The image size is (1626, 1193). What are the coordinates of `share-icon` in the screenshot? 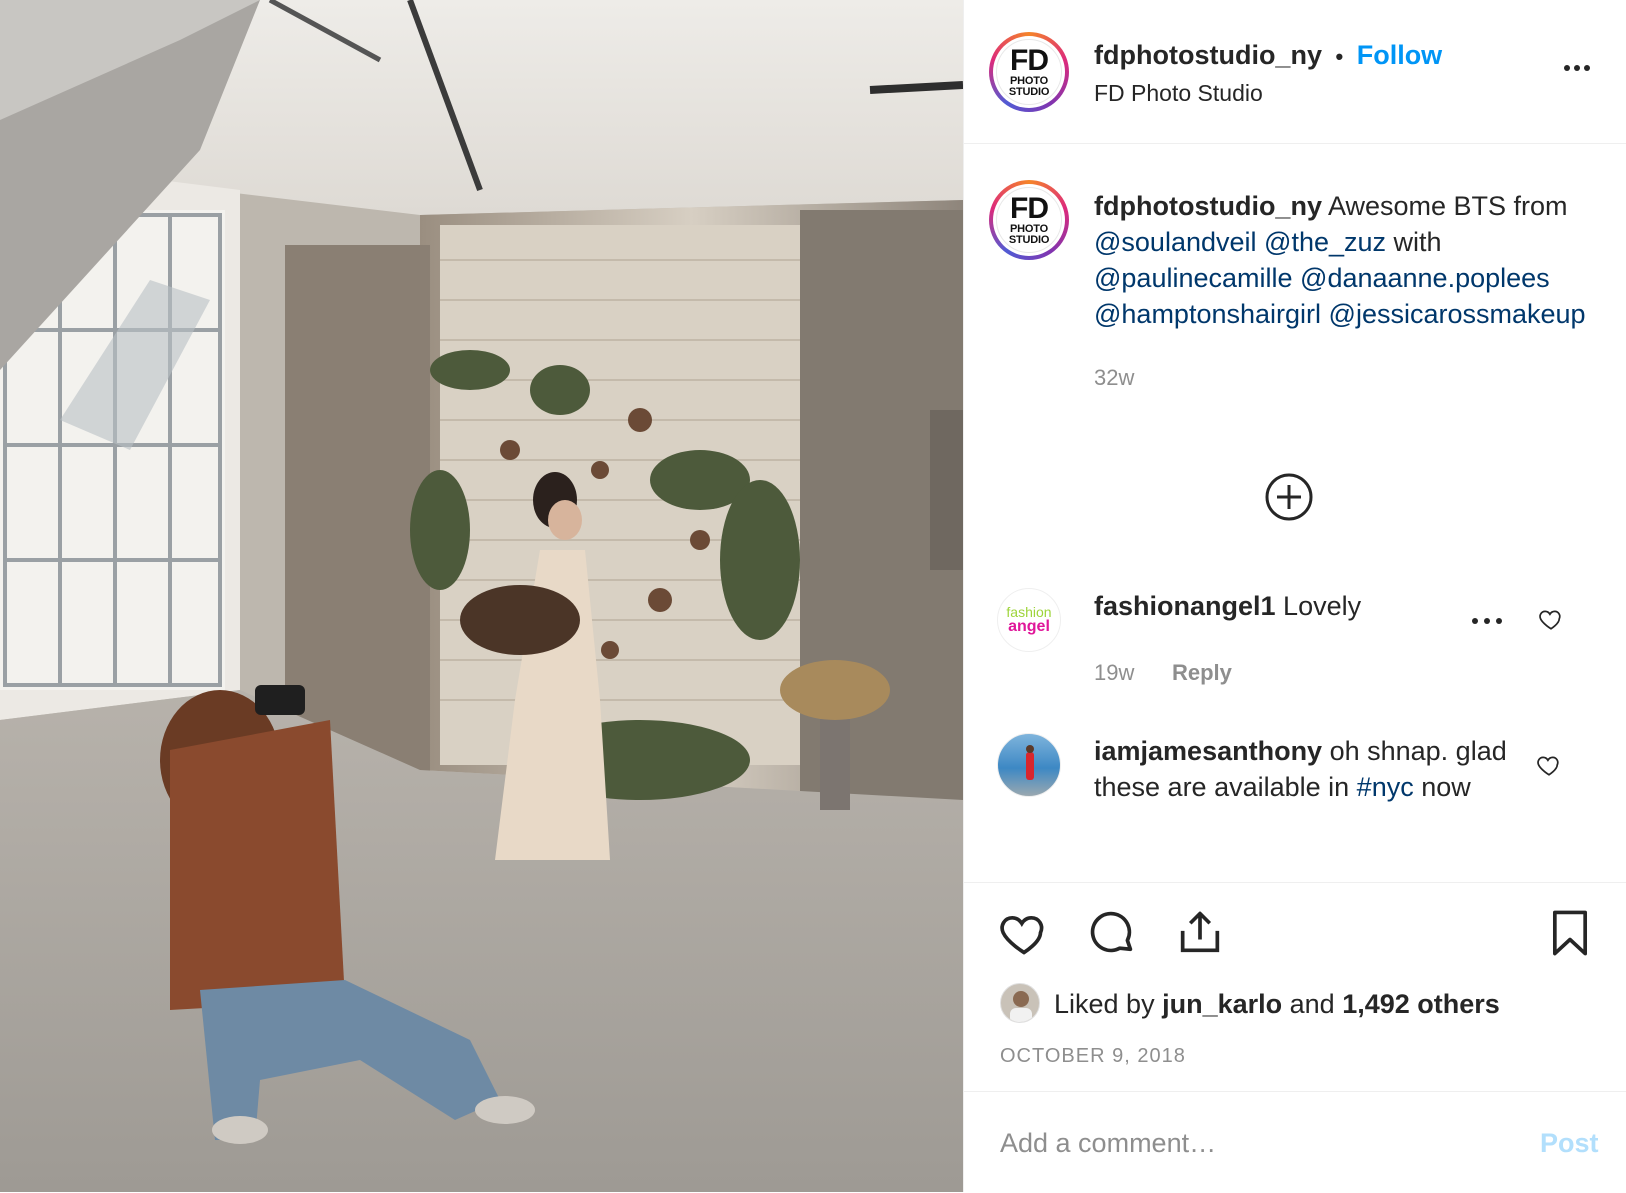 It's located at (1200, 933).